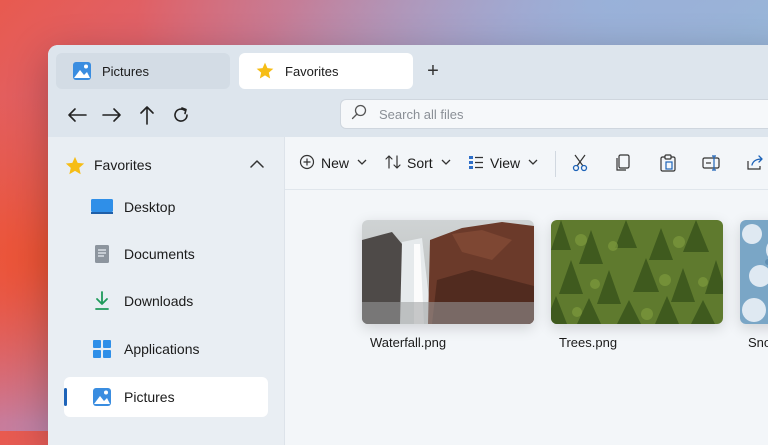 The height and width of the screenshot is (445, 768). What do you see at coordinates (668, 163) in the screenshot?
I see `paste-icon` at bounding box center [668, 163].